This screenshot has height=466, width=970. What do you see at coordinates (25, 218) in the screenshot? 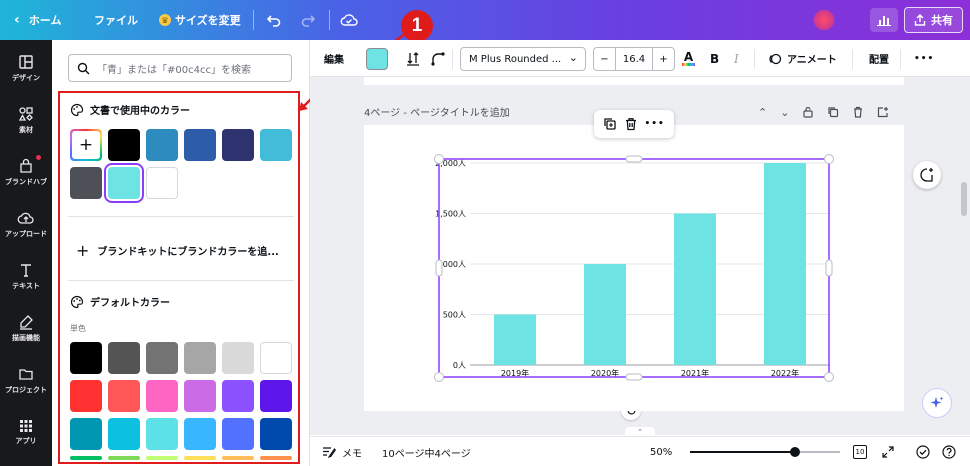
I see `upload-icon` at bounding box center [25, 218].